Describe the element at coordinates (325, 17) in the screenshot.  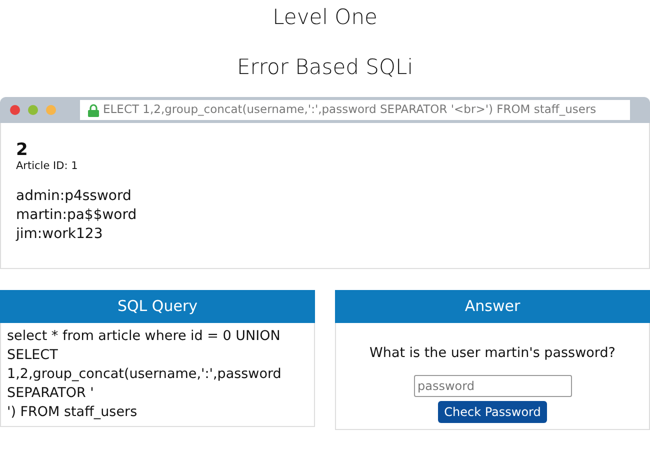
I see `page-title: Level One` at that location.